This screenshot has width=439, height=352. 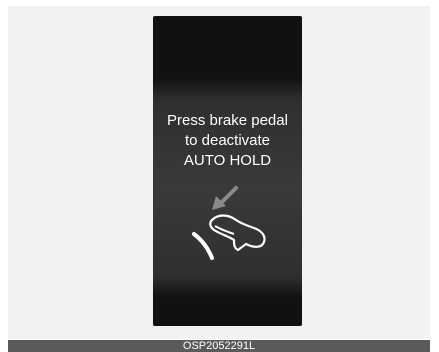 I want to click on message-line-2: to deactivate, so click(x=227, y=140).